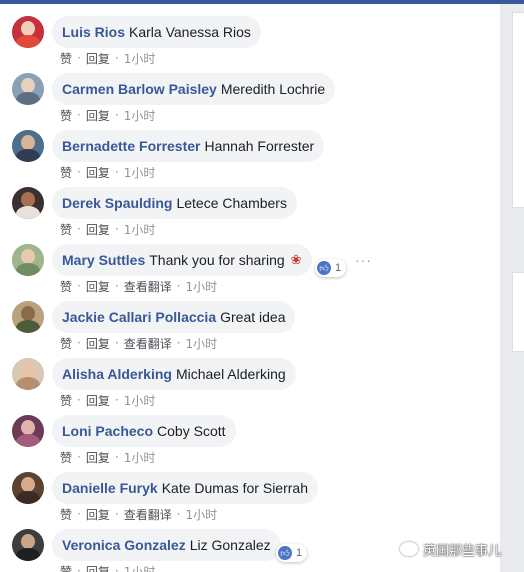  What do you see at coordinates (231, 203) in the screenshot?
I see `comment-text: Letece Chambers` at bounding box center [231, 203].